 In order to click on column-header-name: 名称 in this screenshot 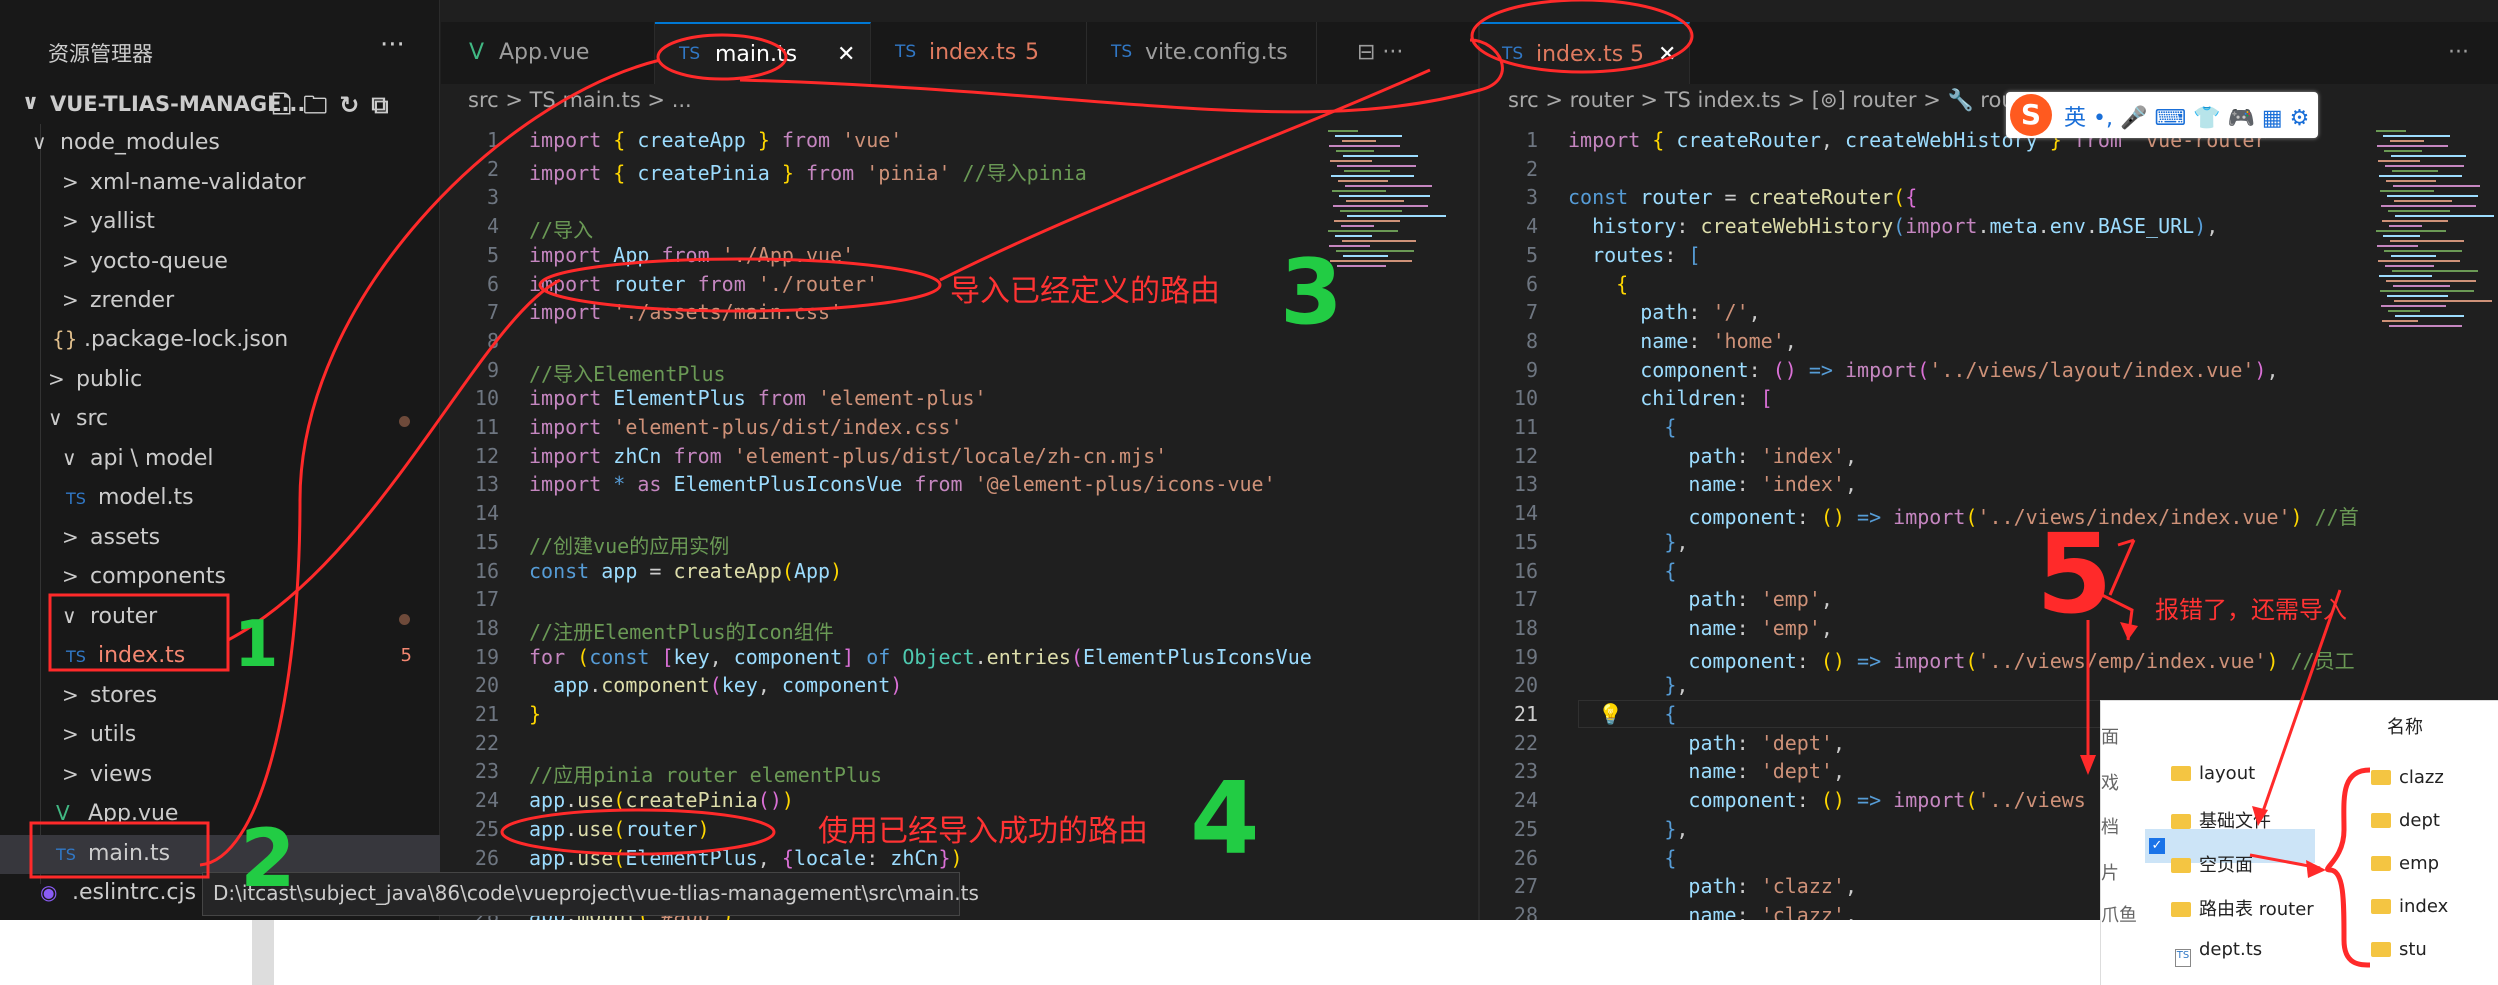, I will do `click(2405, 726)`.